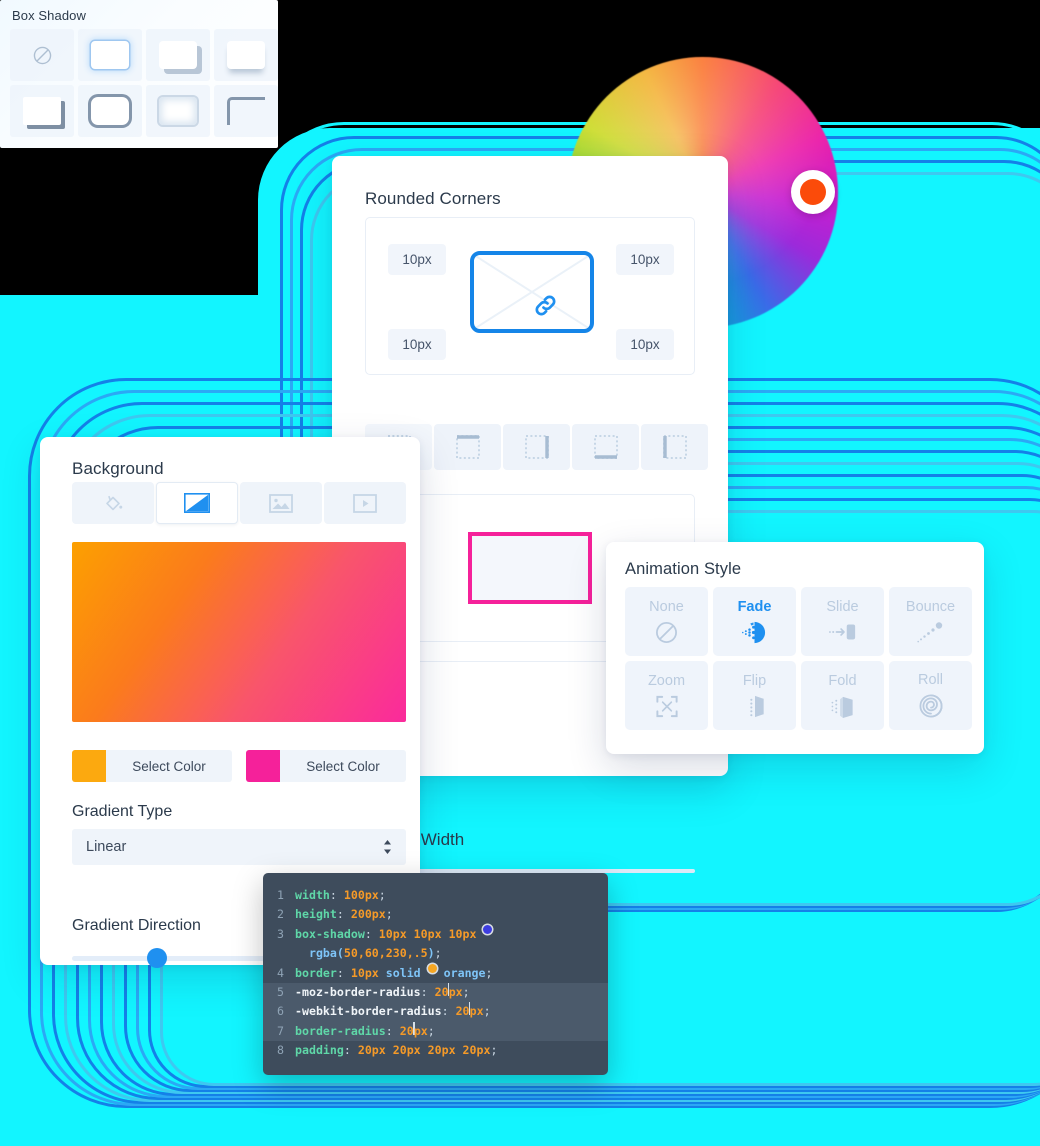 This screenshot has width=1040, height=1146. What do you see at coordinates (930, 680) in the screenshot?
I see `animation-label: Roll` at bounding box center [930, 680].